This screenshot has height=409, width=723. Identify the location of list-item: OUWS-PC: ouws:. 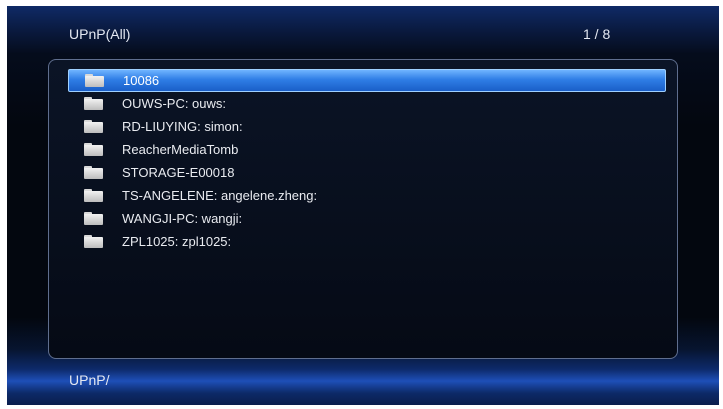
(367, 103).